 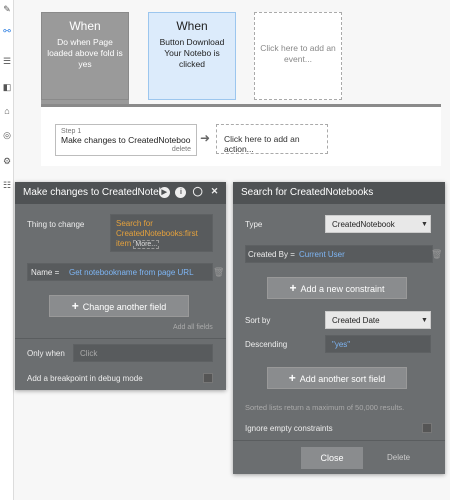 What do you see at coordinates (7, 185) in the screenshot?
I see `help-icon: ☷` at bounding box center [7, 185].